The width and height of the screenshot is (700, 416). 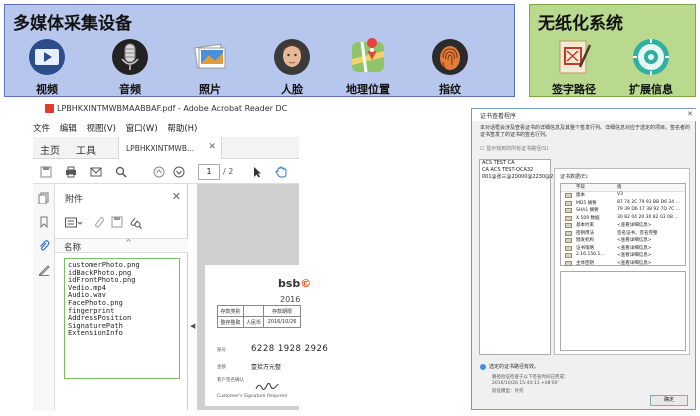 What do you see at coordinates (257, 172) in the screenshot?
I see `select-cursor-icon` at bounding box center [257, 172].